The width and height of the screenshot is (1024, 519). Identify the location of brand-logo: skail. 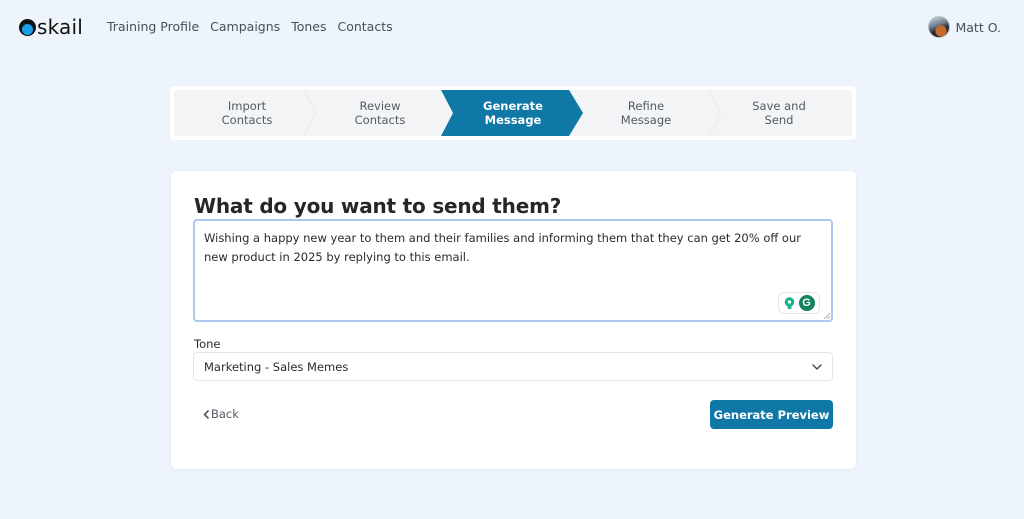
(51, 27).